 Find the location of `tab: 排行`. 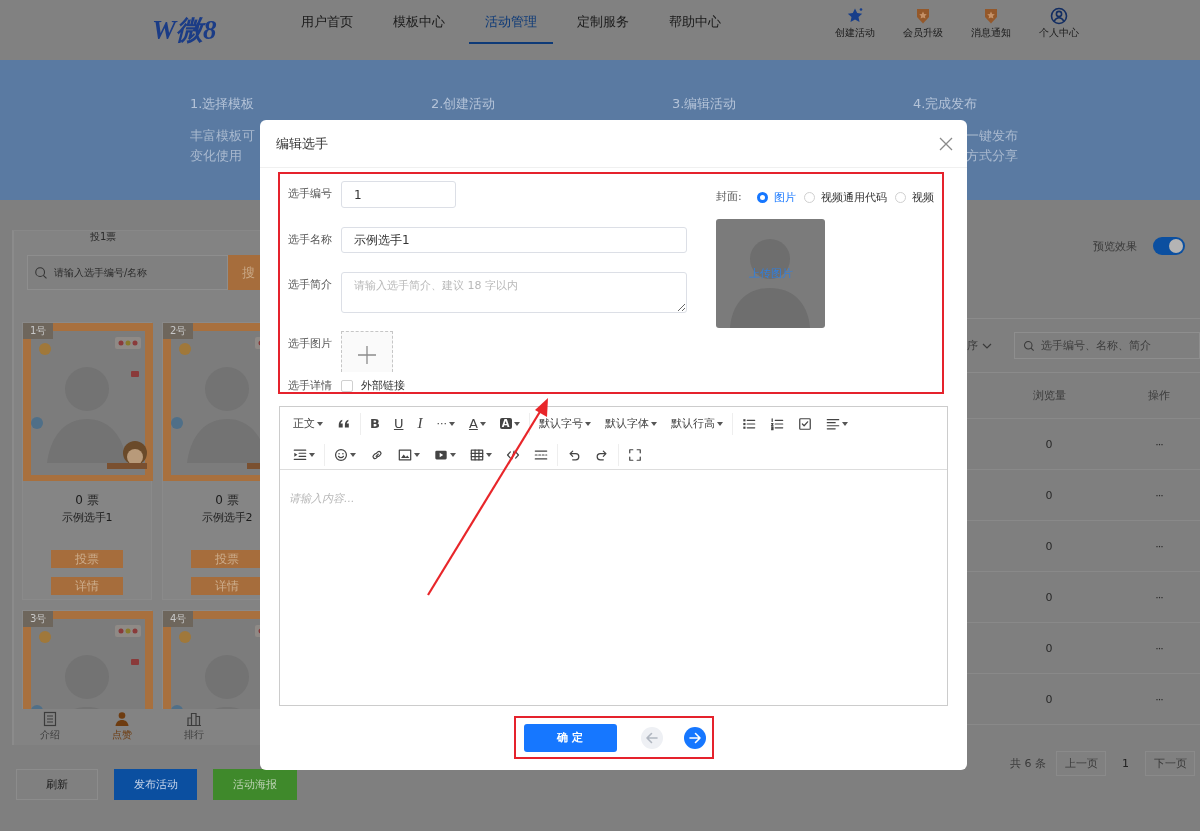

tab: 排行 is located at coordinates (194, 727).